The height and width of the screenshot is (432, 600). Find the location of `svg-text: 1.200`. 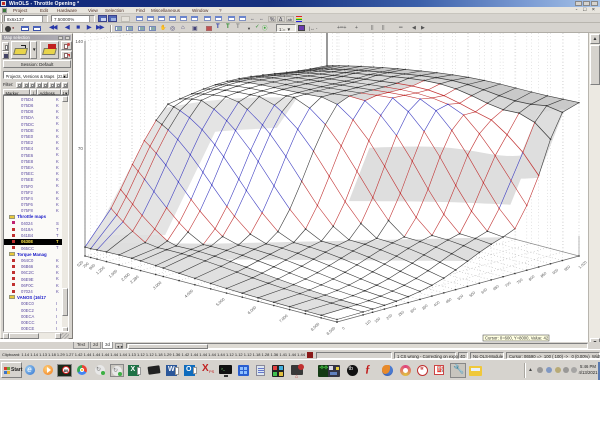

svg-text: 1.200 is located at coordinates (100, 270).